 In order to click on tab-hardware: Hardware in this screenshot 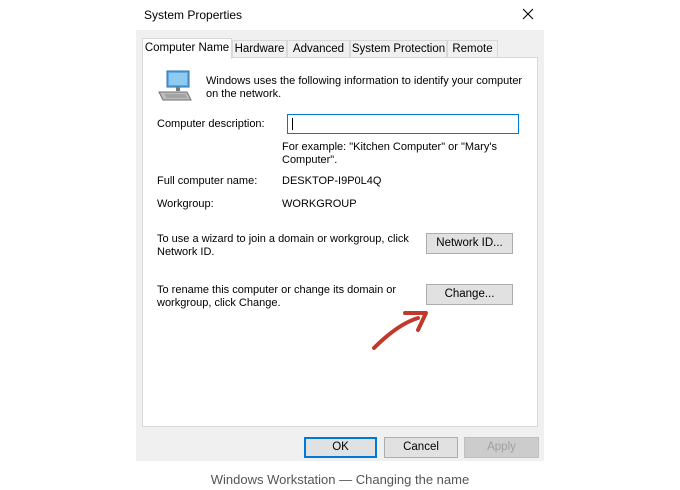, I will do `click(259, 49)`.